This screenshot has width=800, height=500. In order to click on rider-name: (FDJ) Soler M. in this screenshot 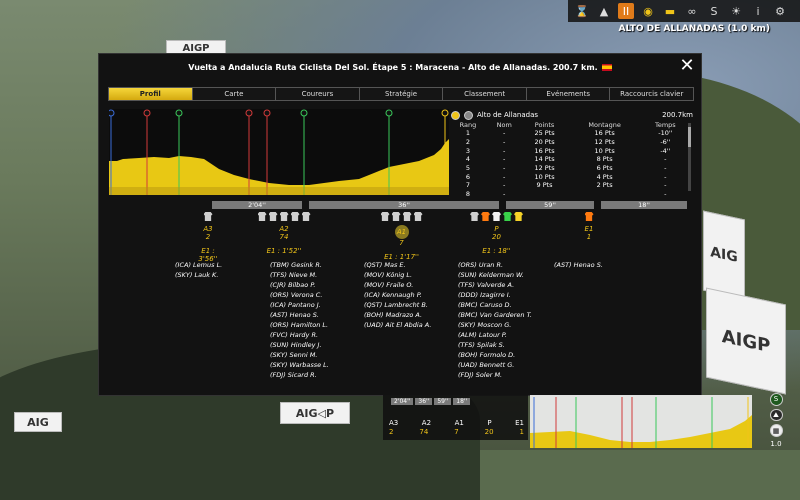, I will do `click(495, 375)`.